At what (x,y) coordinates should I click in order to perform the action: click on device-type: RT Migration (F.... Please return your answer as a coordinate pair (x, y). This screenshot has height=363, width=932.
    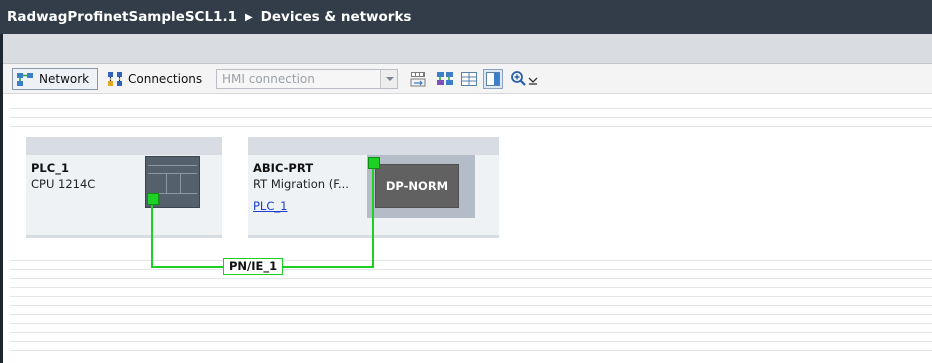
    Looking at the image, I should click on (301, 184).